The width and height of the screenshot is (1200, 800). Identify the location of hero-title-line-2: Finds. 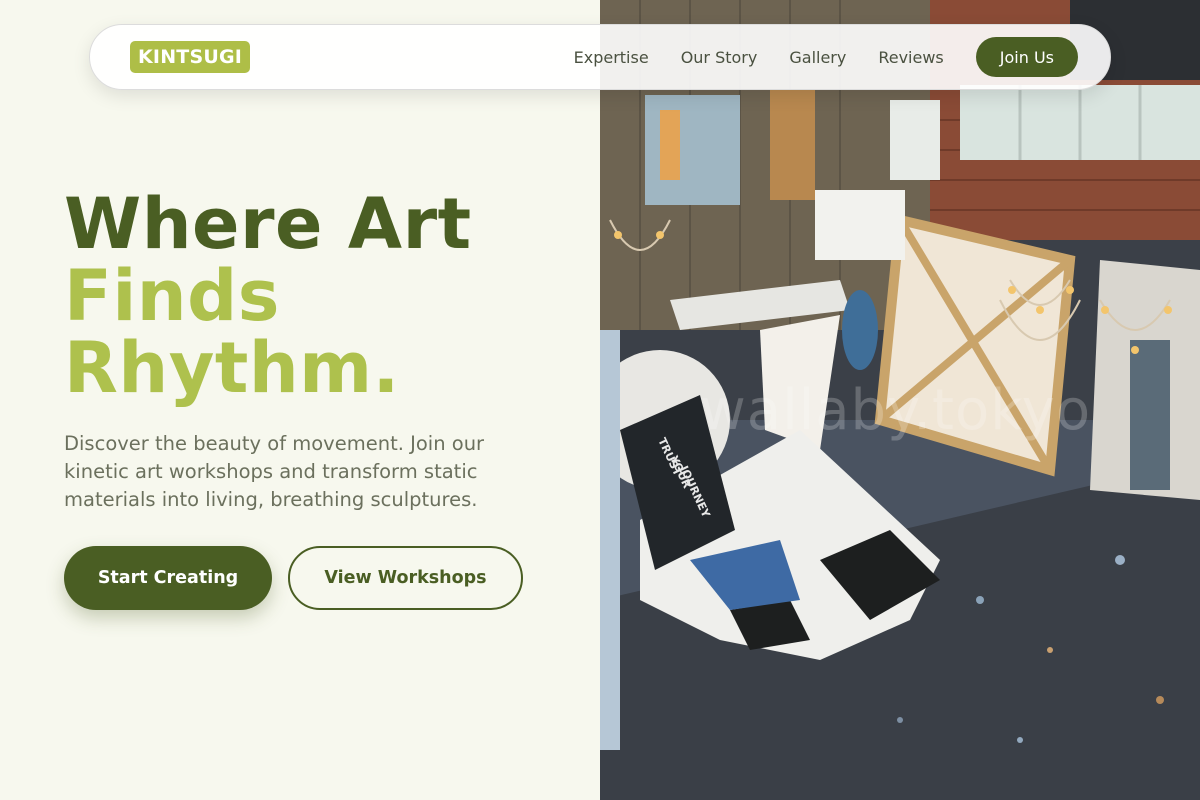
(172, 296).